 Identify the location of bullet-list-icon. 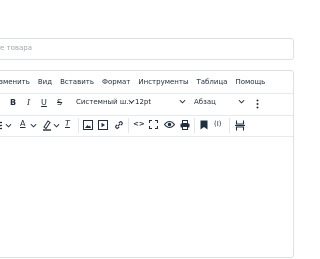
(1, 125).